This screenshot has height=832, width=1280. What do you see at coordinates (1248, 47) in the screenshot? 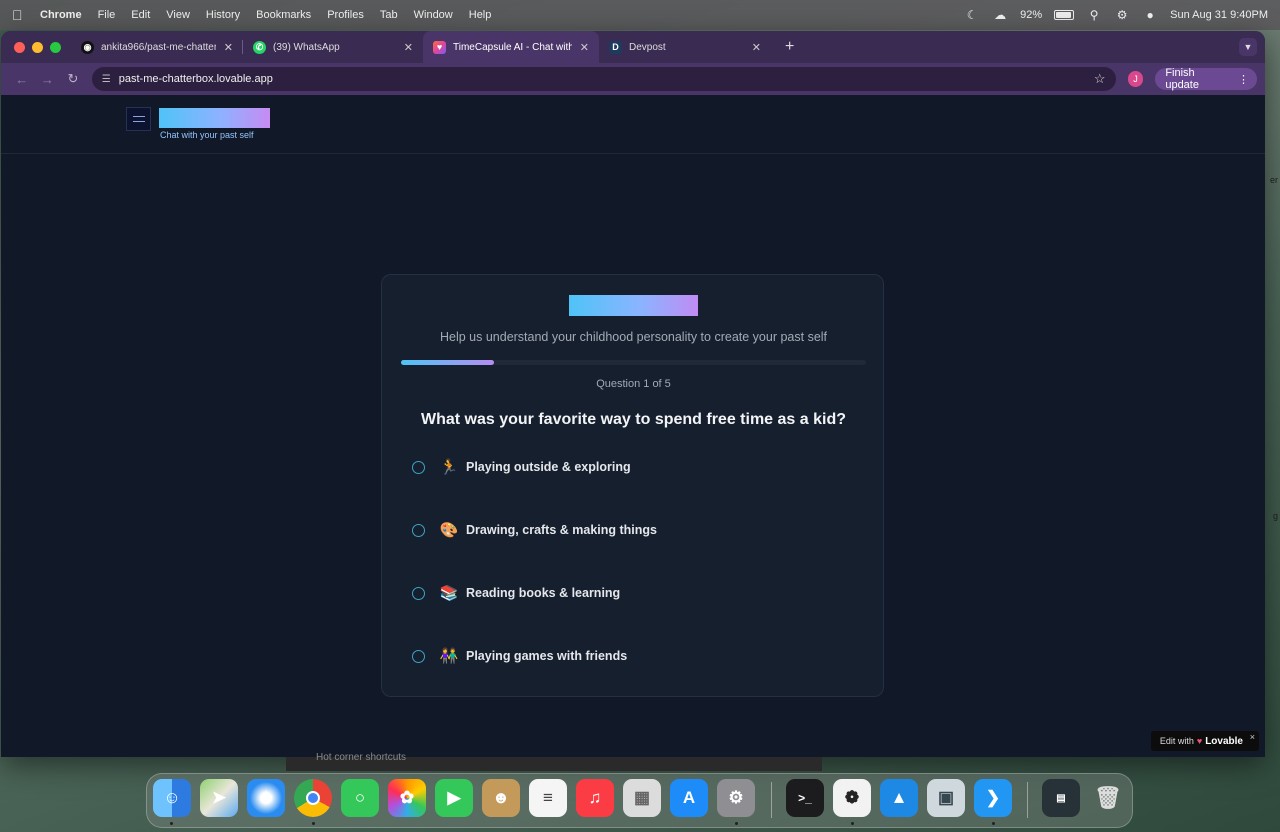
I see `tab-search-chevron-icon: ▼` at bounding box center [1248, 47].